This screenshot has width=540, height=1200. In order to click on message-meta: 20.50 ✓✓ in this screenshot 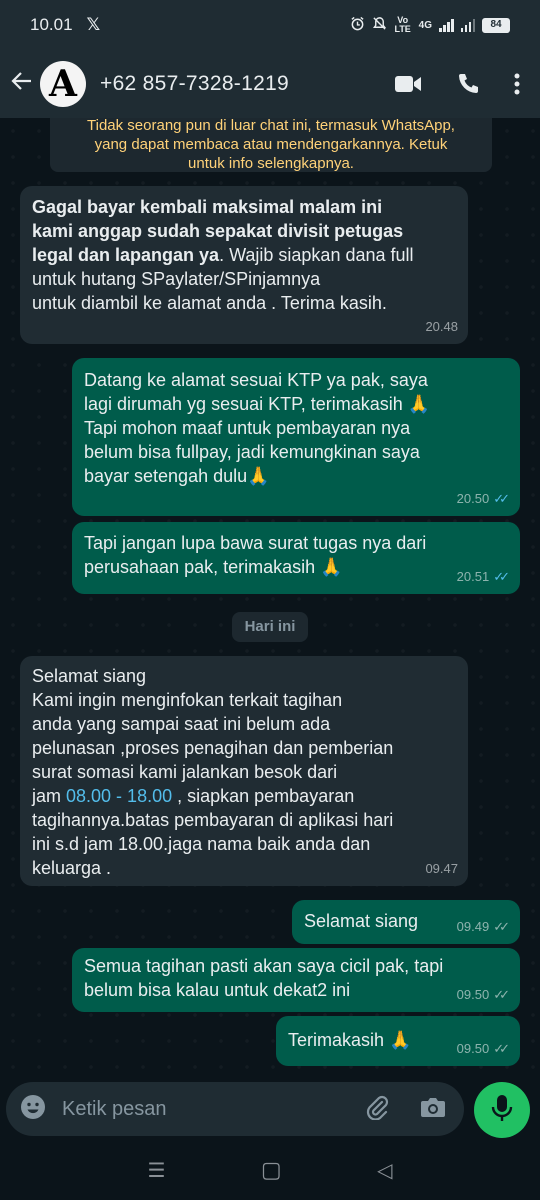, I will do `click(483, 499)`.